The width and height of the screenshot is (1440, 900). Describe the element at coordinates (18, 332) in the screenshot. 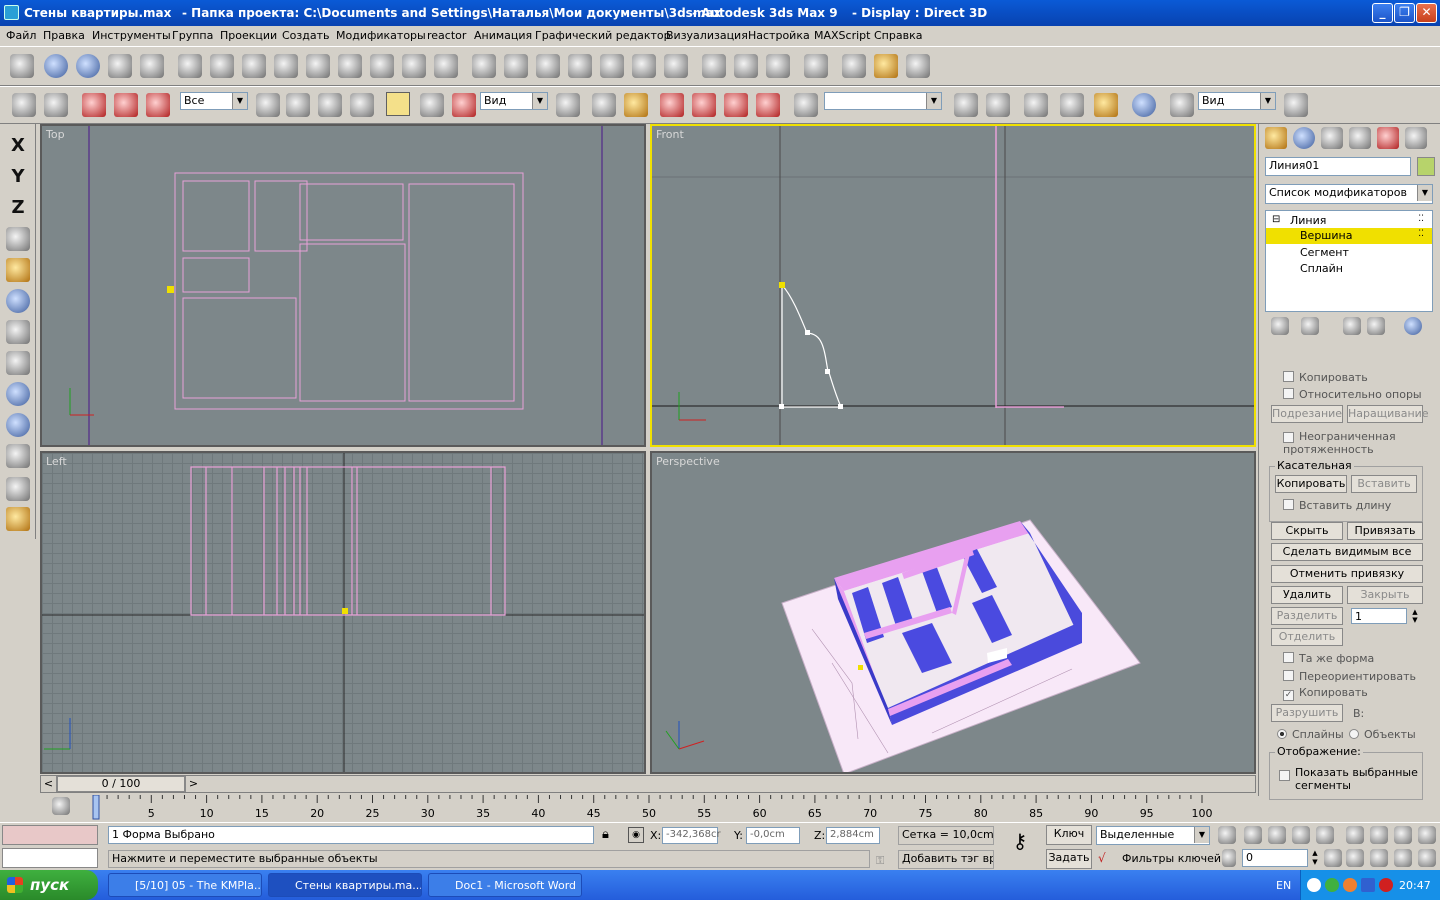

I see `tools-icon` at that location.